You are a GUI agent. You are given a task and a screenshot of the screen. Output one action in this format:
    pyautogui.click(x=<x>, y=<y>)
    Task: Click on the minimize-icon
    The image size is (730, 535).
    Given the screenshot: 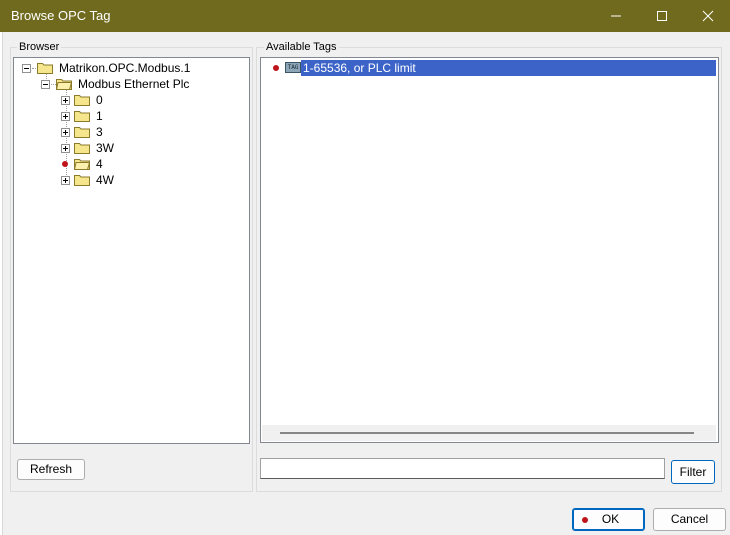 What is the action you would take?
    pyautogui.click(x=616, y=16)
    